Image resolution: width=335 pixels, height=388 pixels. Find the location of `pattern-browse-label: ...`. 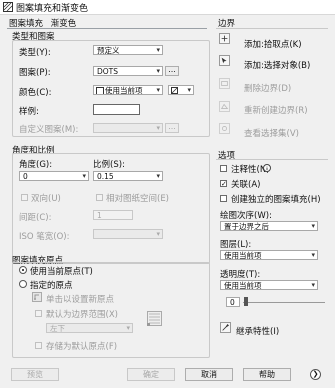

pattern-browse-label: ... is located at coordinates (172, 69).